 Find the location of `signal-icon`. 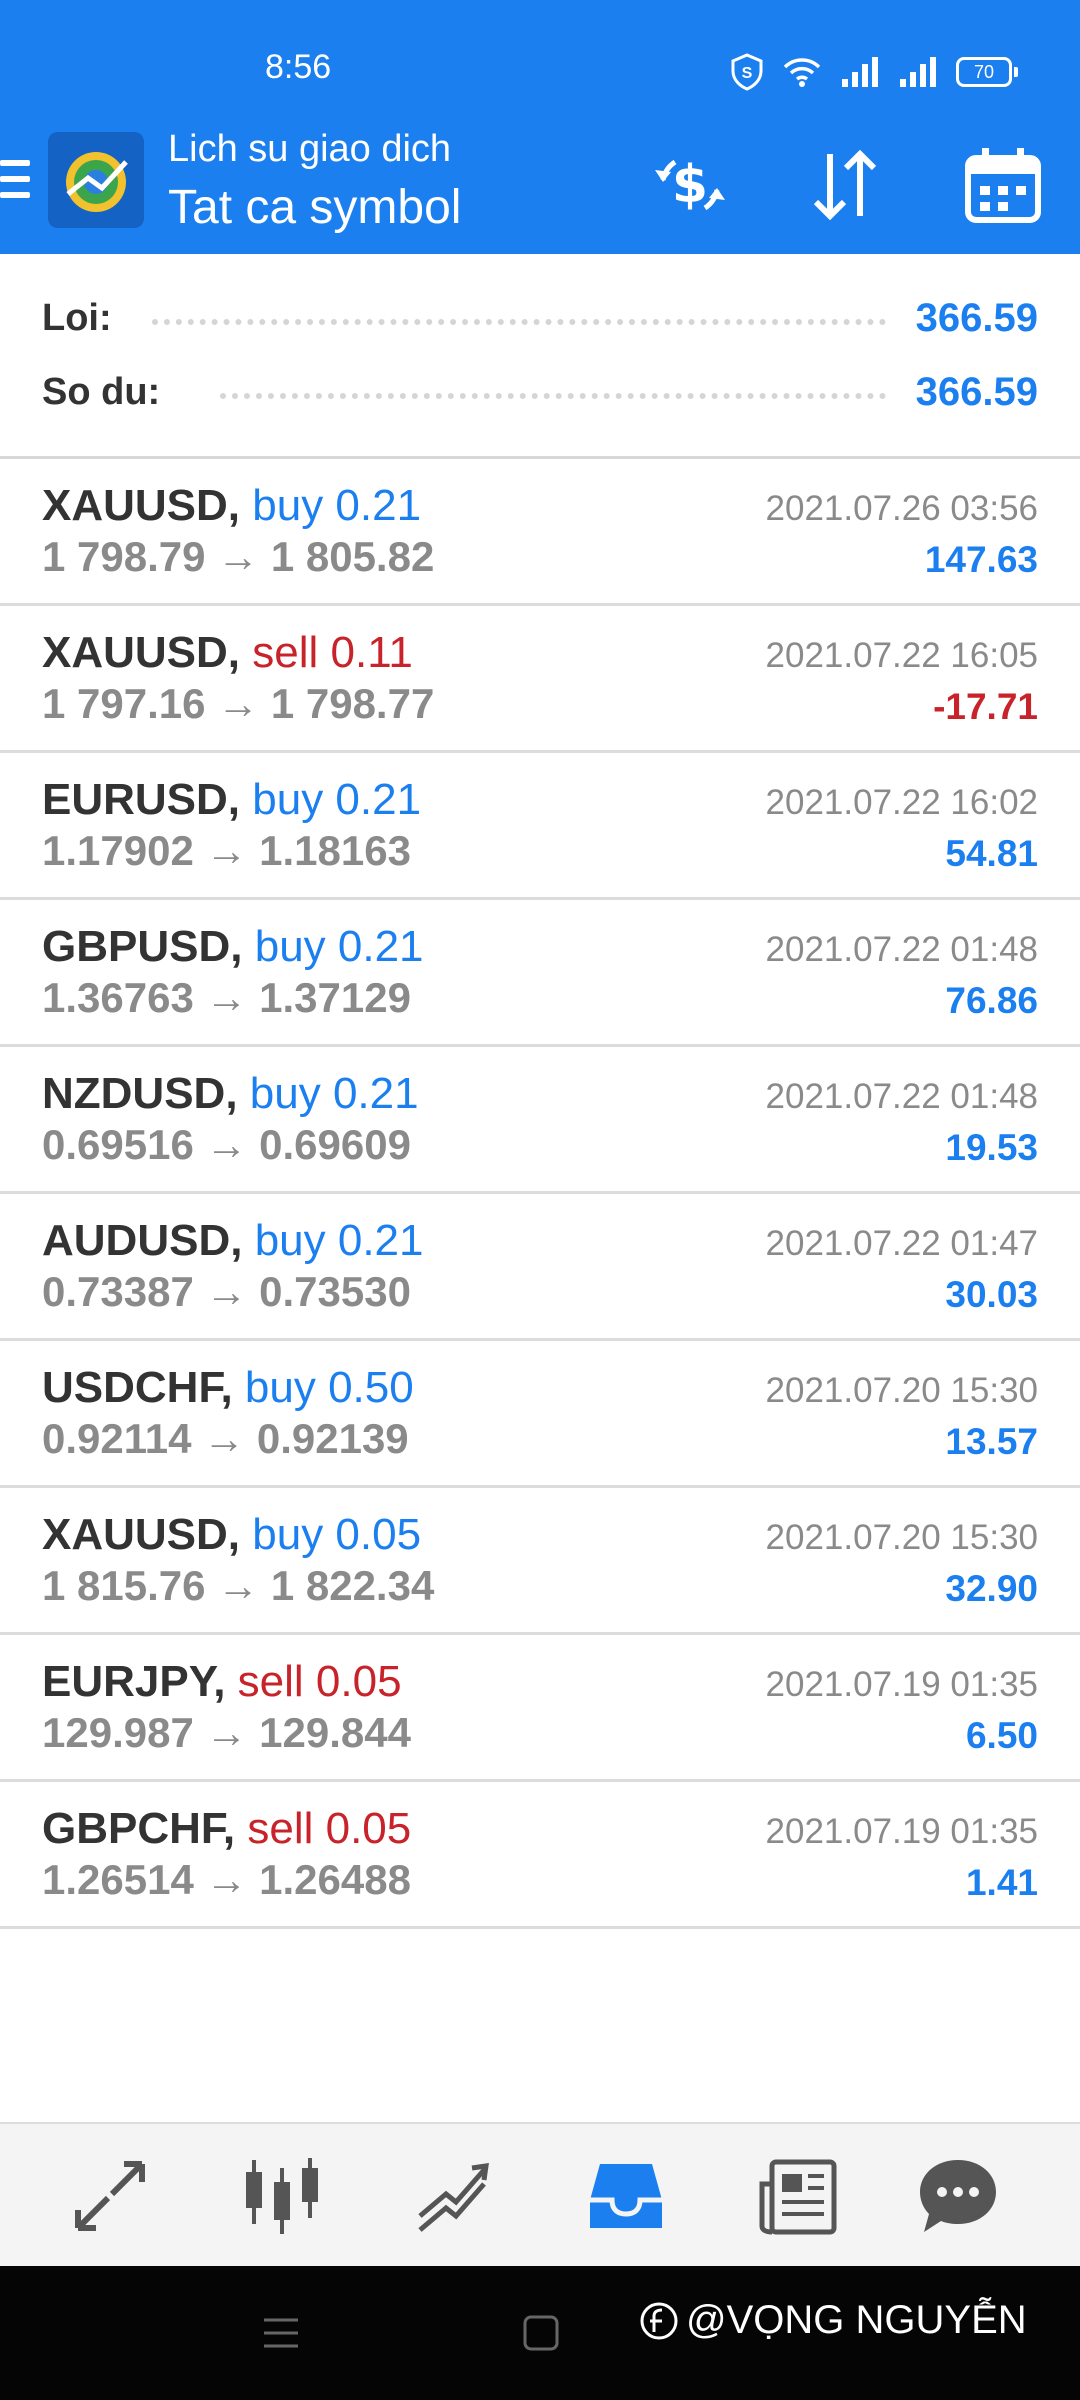

signal-icon is located at coordinates (860, 72).